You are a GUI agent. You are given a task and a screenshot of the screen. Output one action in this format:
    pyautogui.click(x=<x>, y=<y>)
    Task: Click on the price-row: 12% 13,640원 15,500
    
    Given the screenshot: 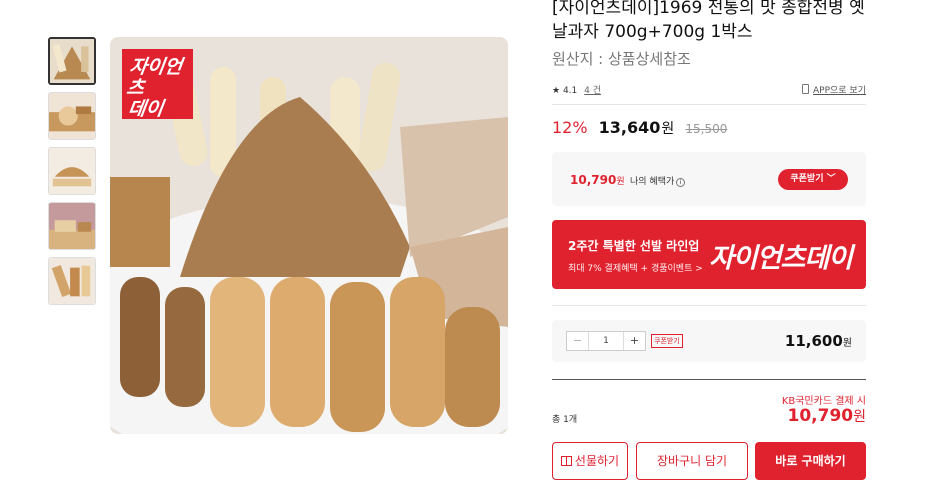 What is the action you would take?
    pyautogui.click(x=639, y=128)
    